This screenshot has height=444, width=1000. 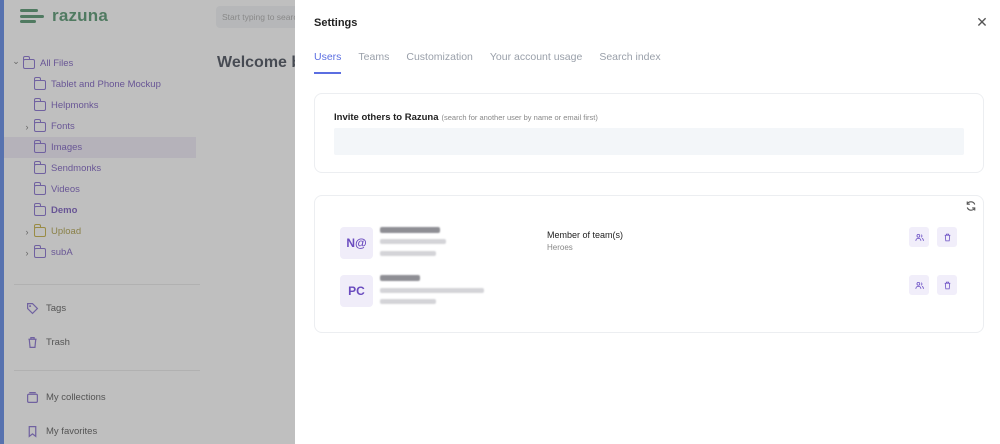 I want to click on invite-user-search-input, so click(x=649, y=141).